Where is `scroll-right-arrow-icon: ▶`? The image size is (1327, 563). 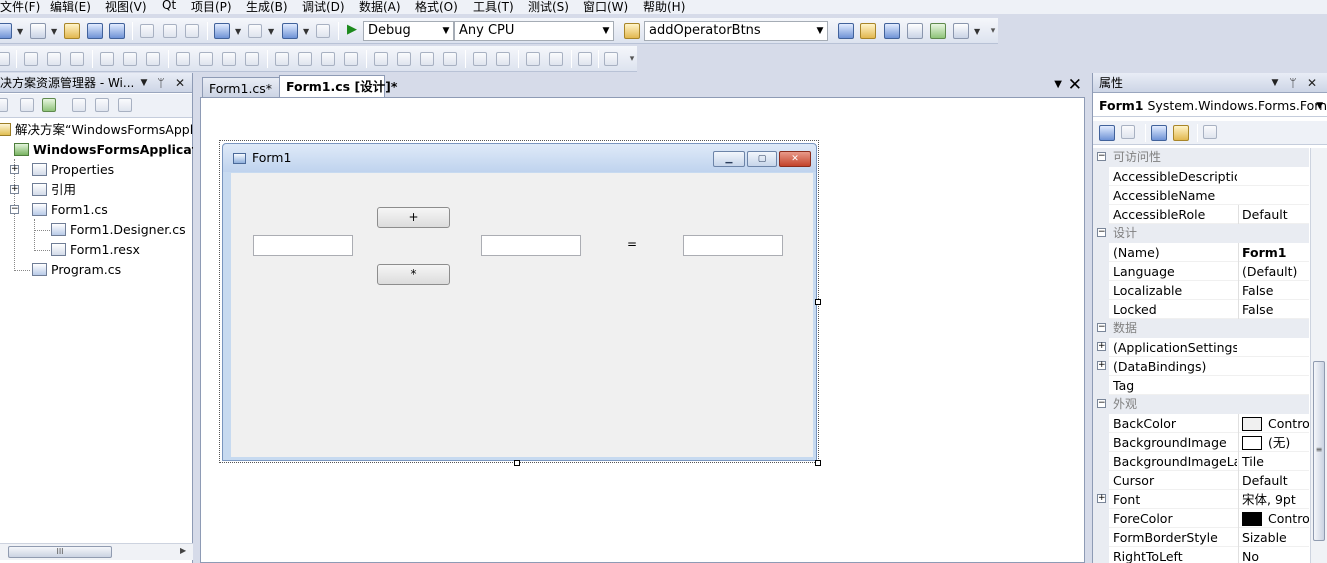
scroll-right-arrow-icon: ▶ is located at coordinates (183, 550).